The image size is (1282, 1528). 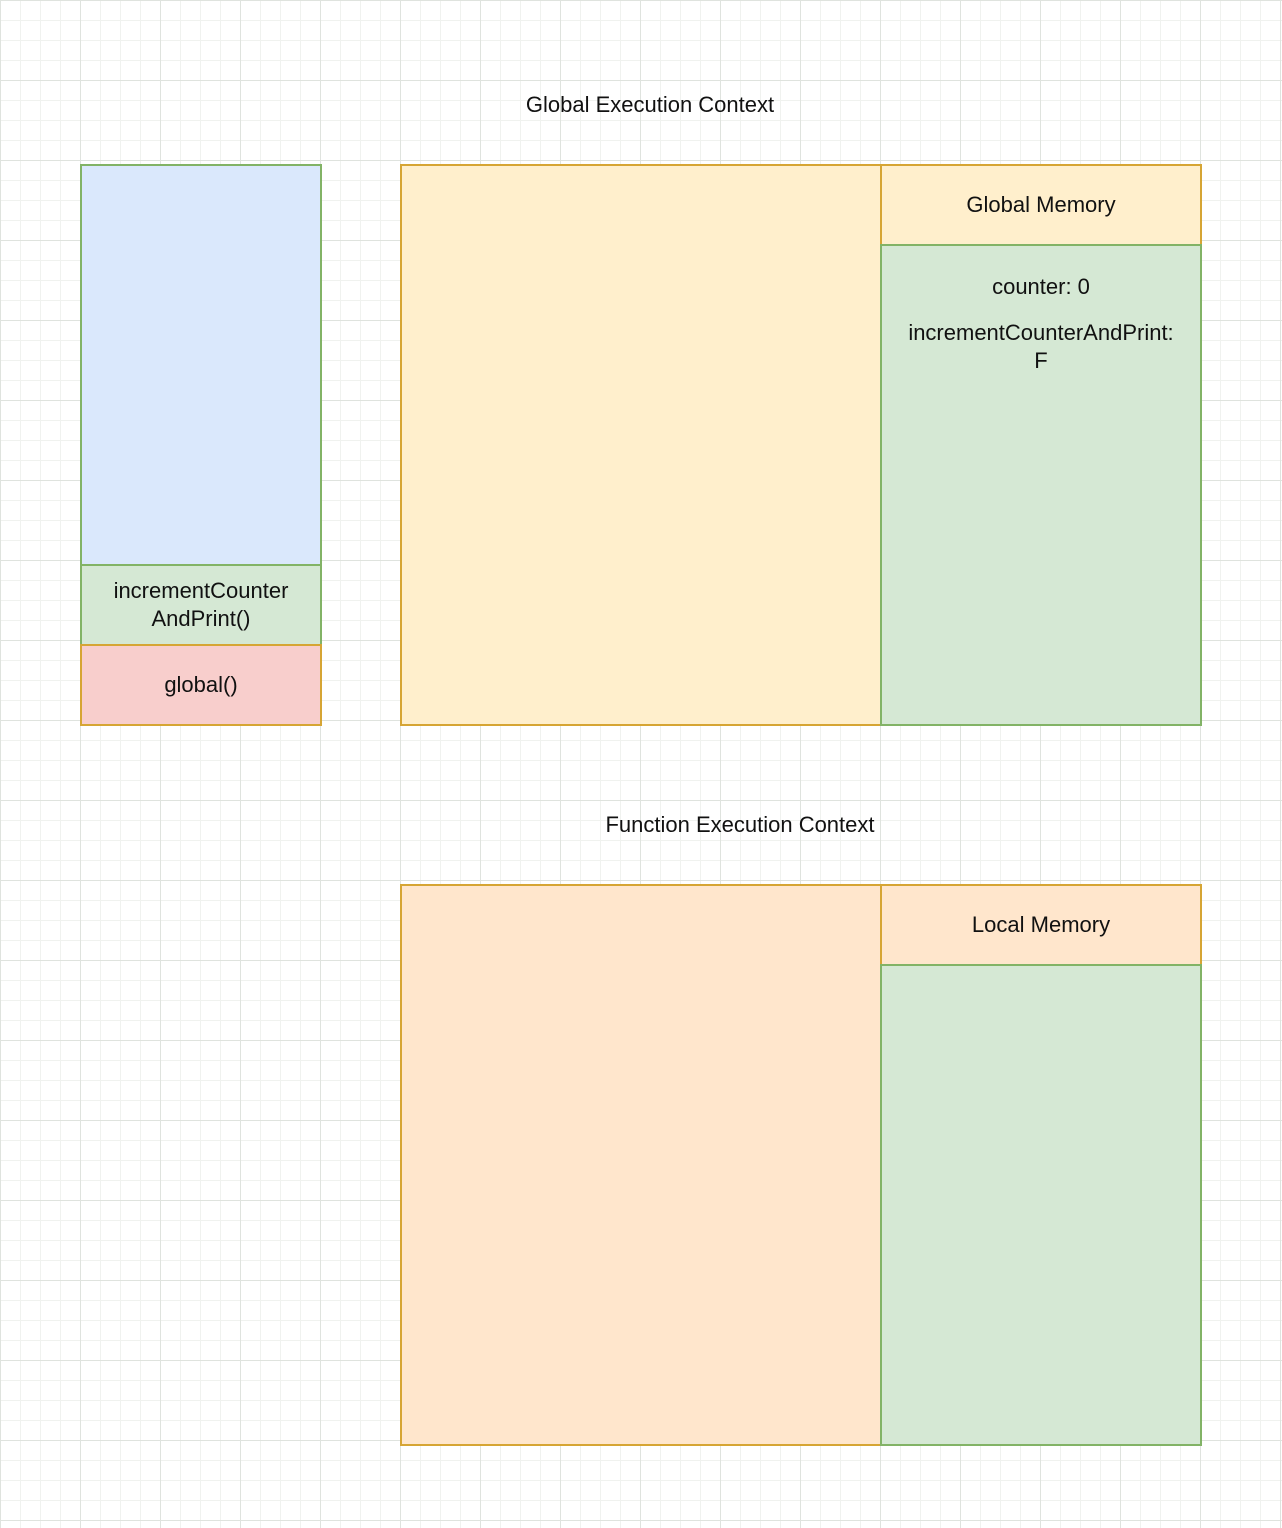 What do you see at coordinates (1041, 205) in the screenshot?
I see `global-memory-header: Global Memory` at bounding box center [1041, 205].